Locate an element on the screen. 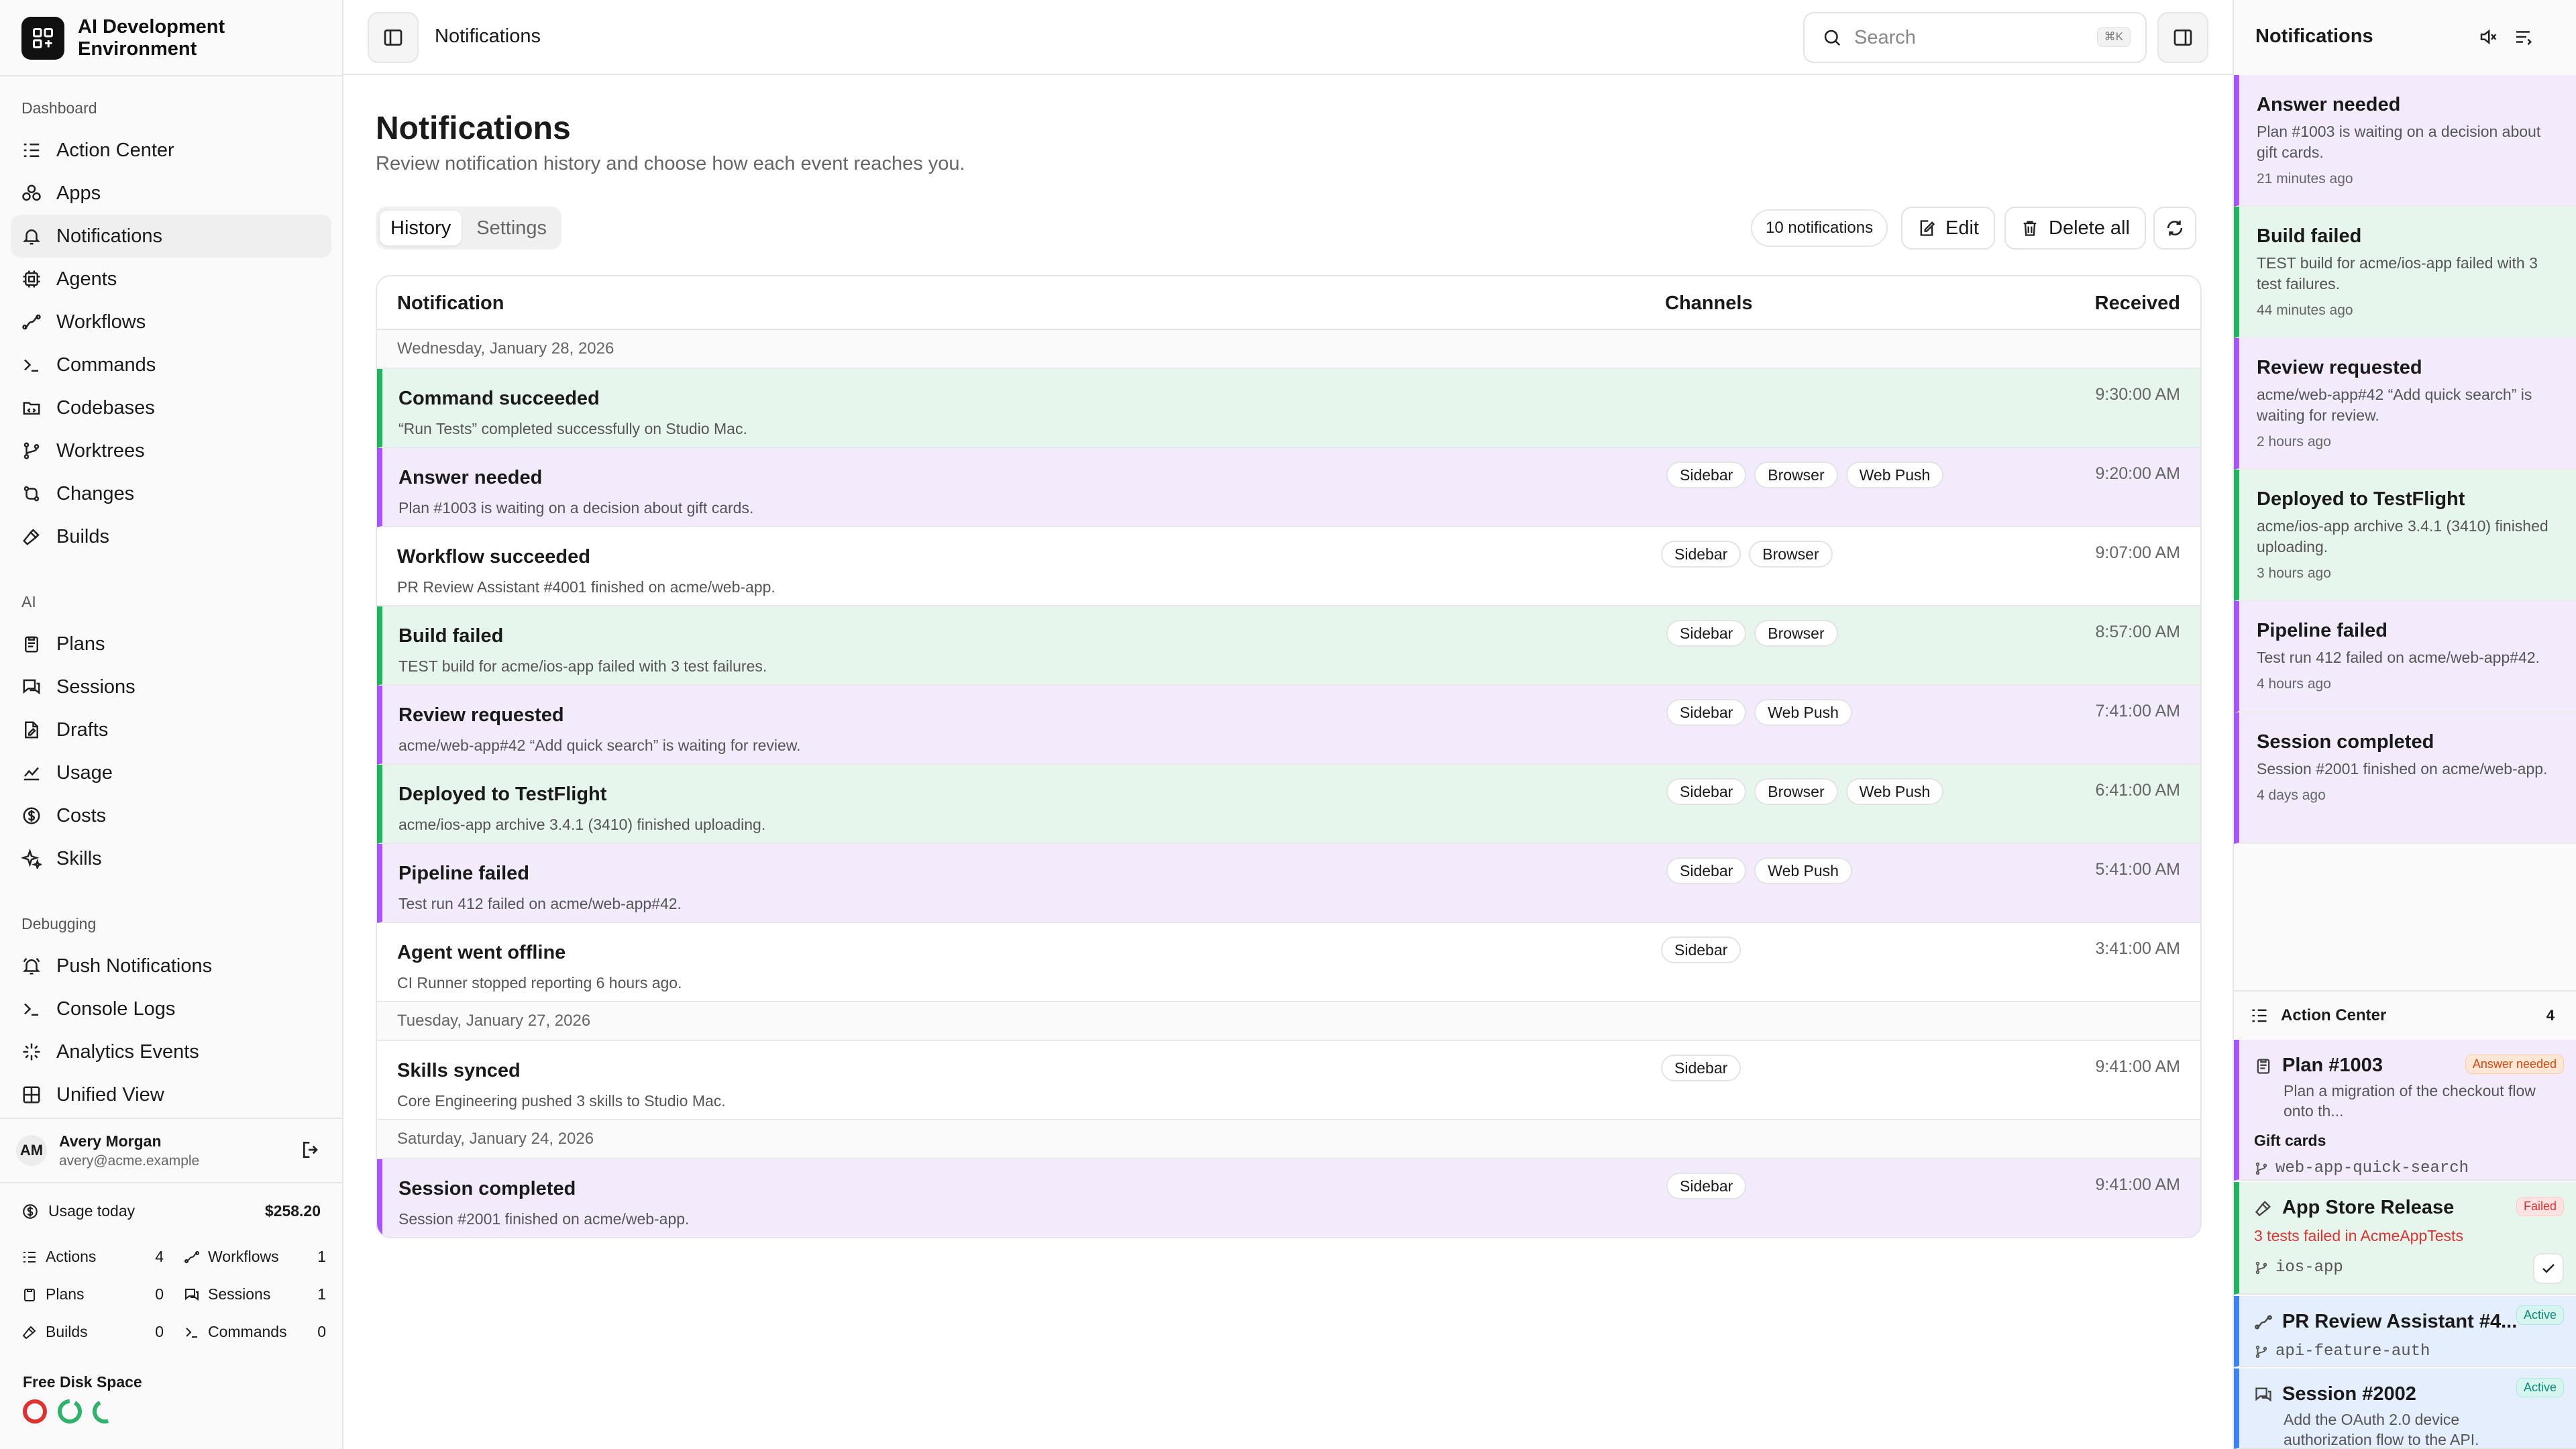  sidebar-item-workflows: Workflows is located at coordinates (171, 322).